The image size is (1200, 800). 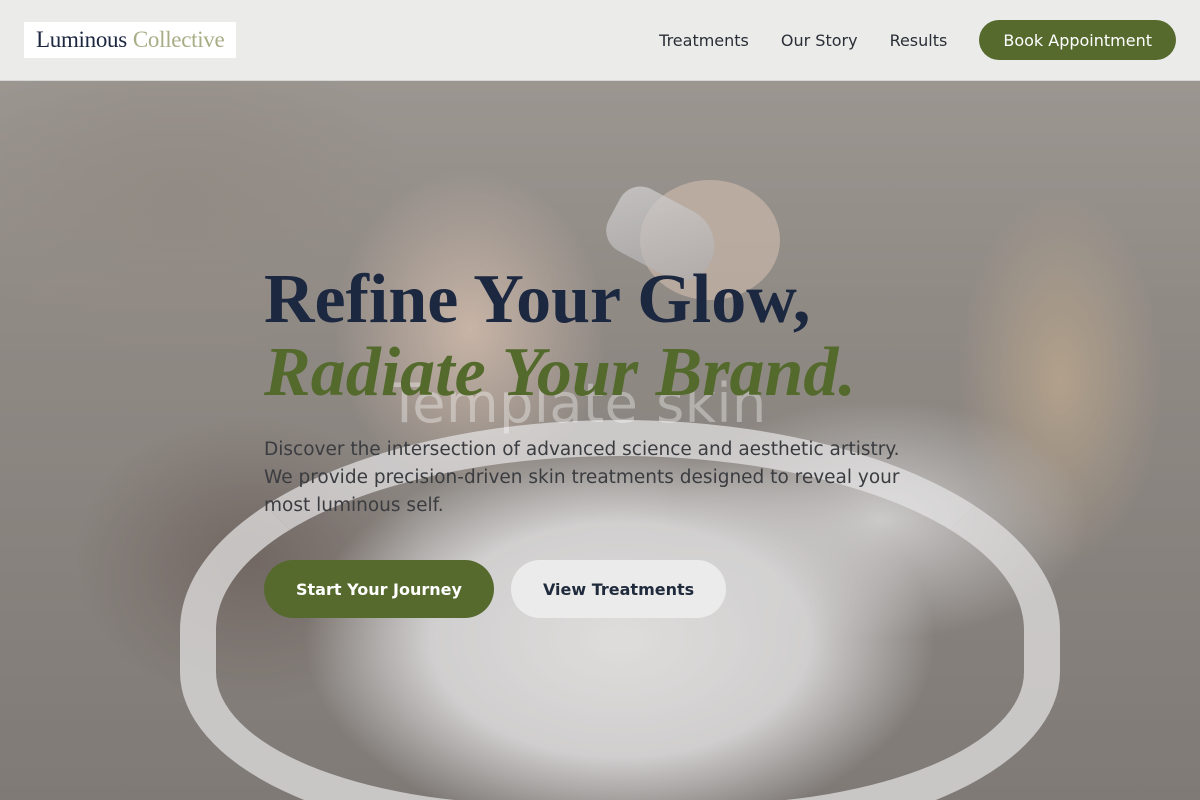 What do you see at coordinates (1077, 40) in the screenshot?
I see `book-appointment-button: Book Appointment` at bounding box center [1077, 40].